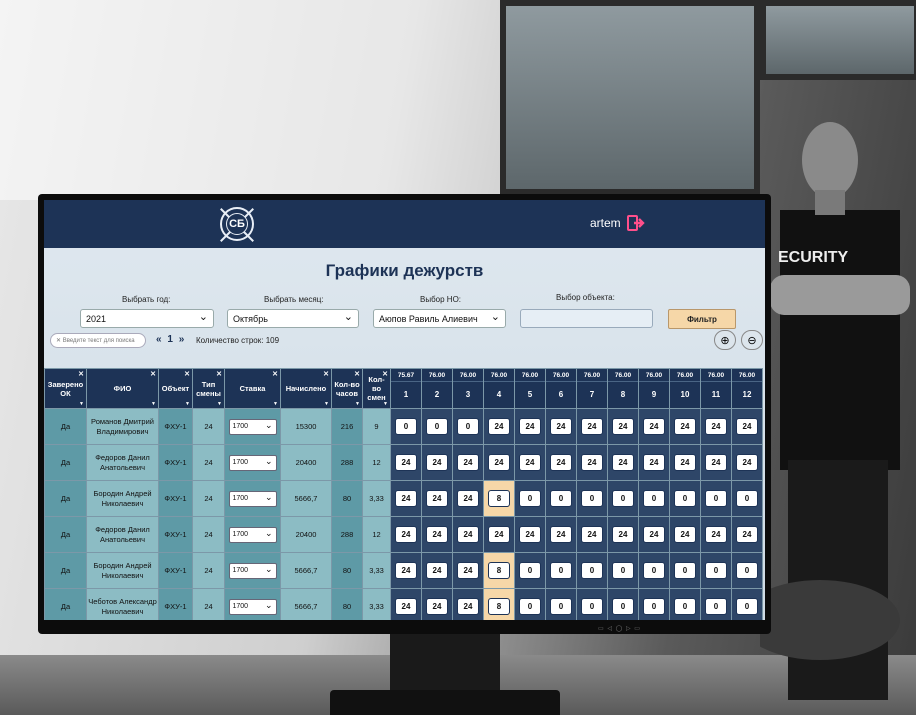 This screenshot has width=916, height=715. What do you see at coordinates (208, 388) in the screenshot?
I see `header-shift-type: ✕ Тип смены ▼` at bounding box center [208, 388].